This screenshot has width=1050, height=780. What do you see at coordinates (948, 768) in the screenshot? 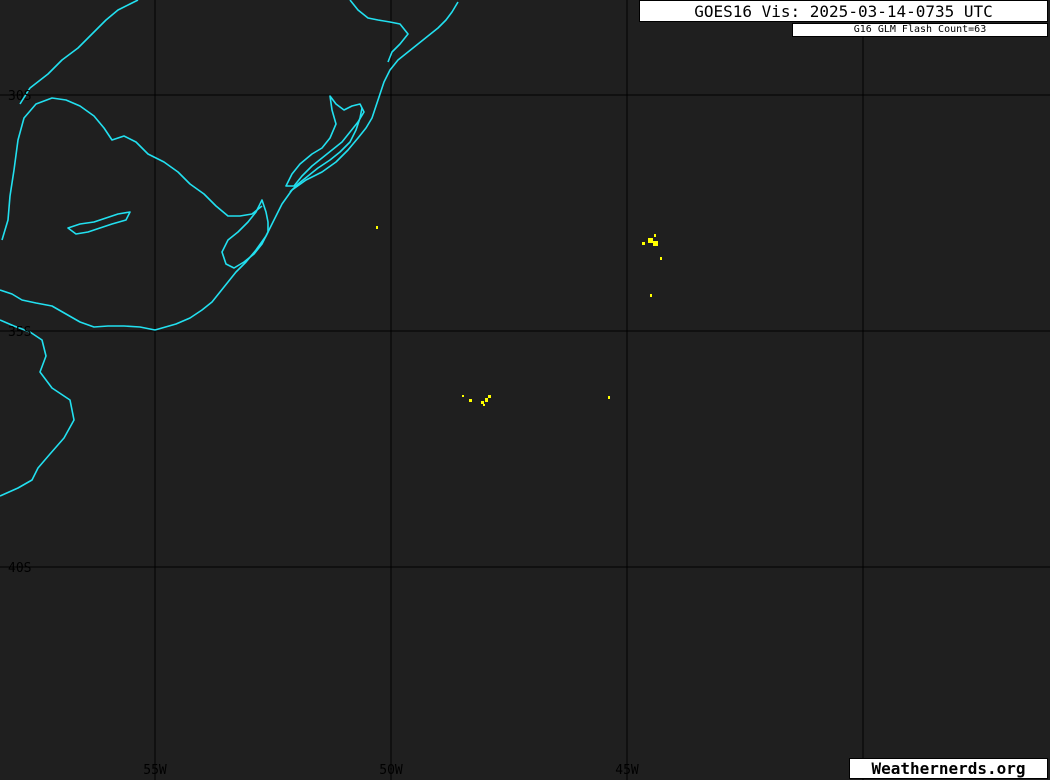
I see `brand-watermark: Weathernerds.org` at bounding box center [948, 768].